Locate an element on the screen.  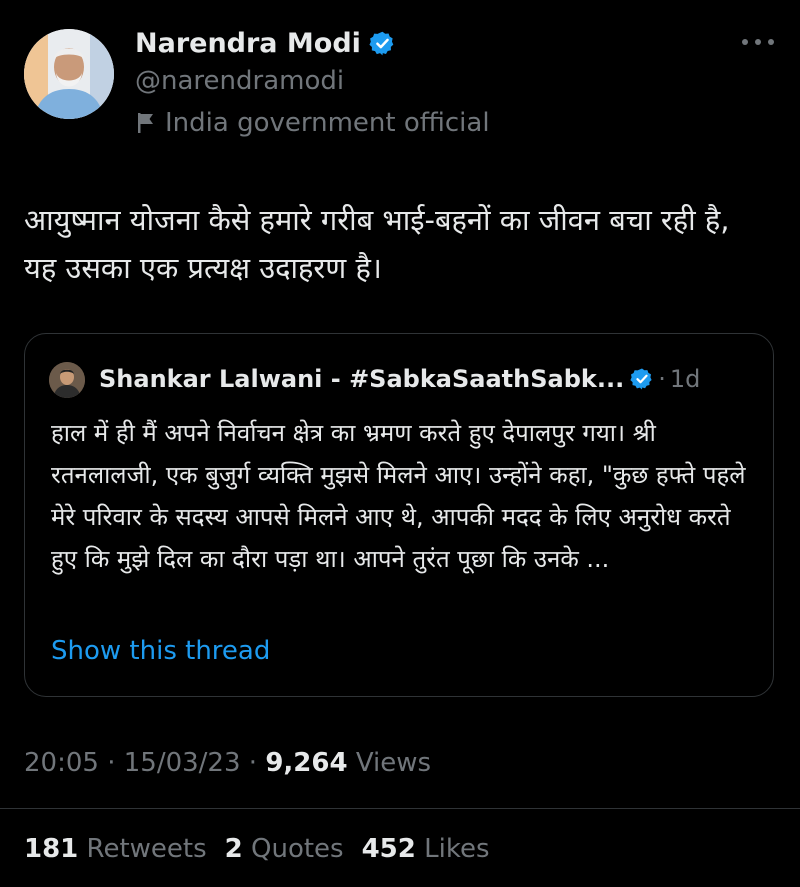
views-count: 9,264 is located at coordinates (306, 763).